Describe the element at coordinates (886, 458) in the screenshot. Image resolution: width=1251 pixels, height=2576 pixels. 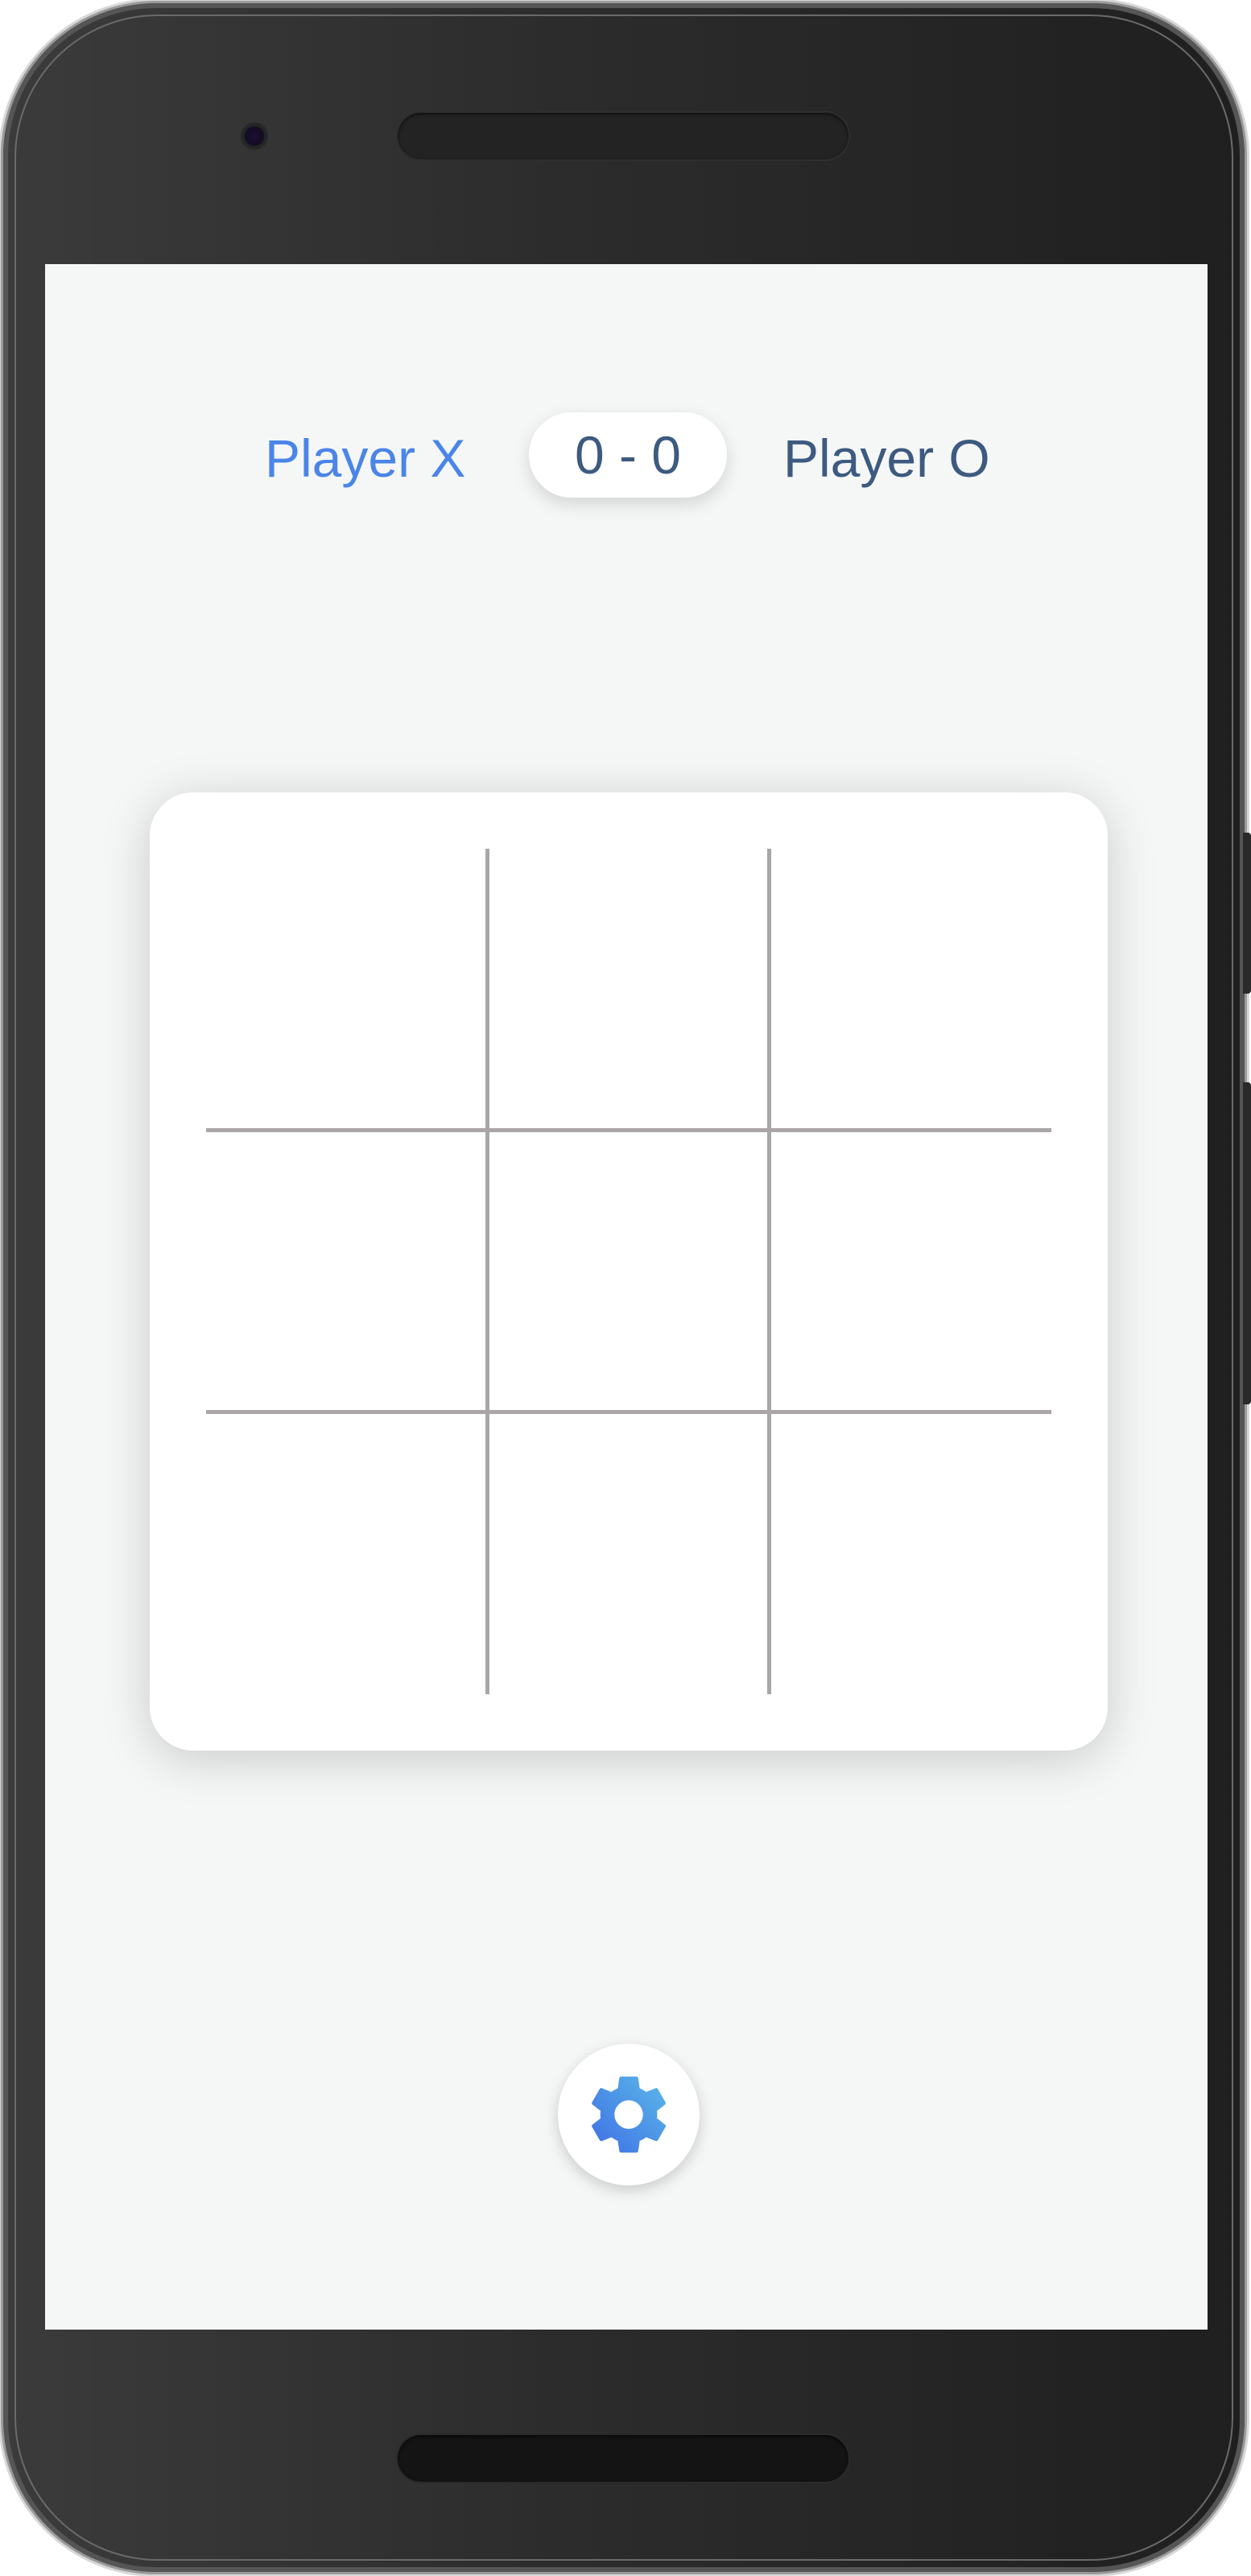
I see `player-o-label: Player O` at that location.